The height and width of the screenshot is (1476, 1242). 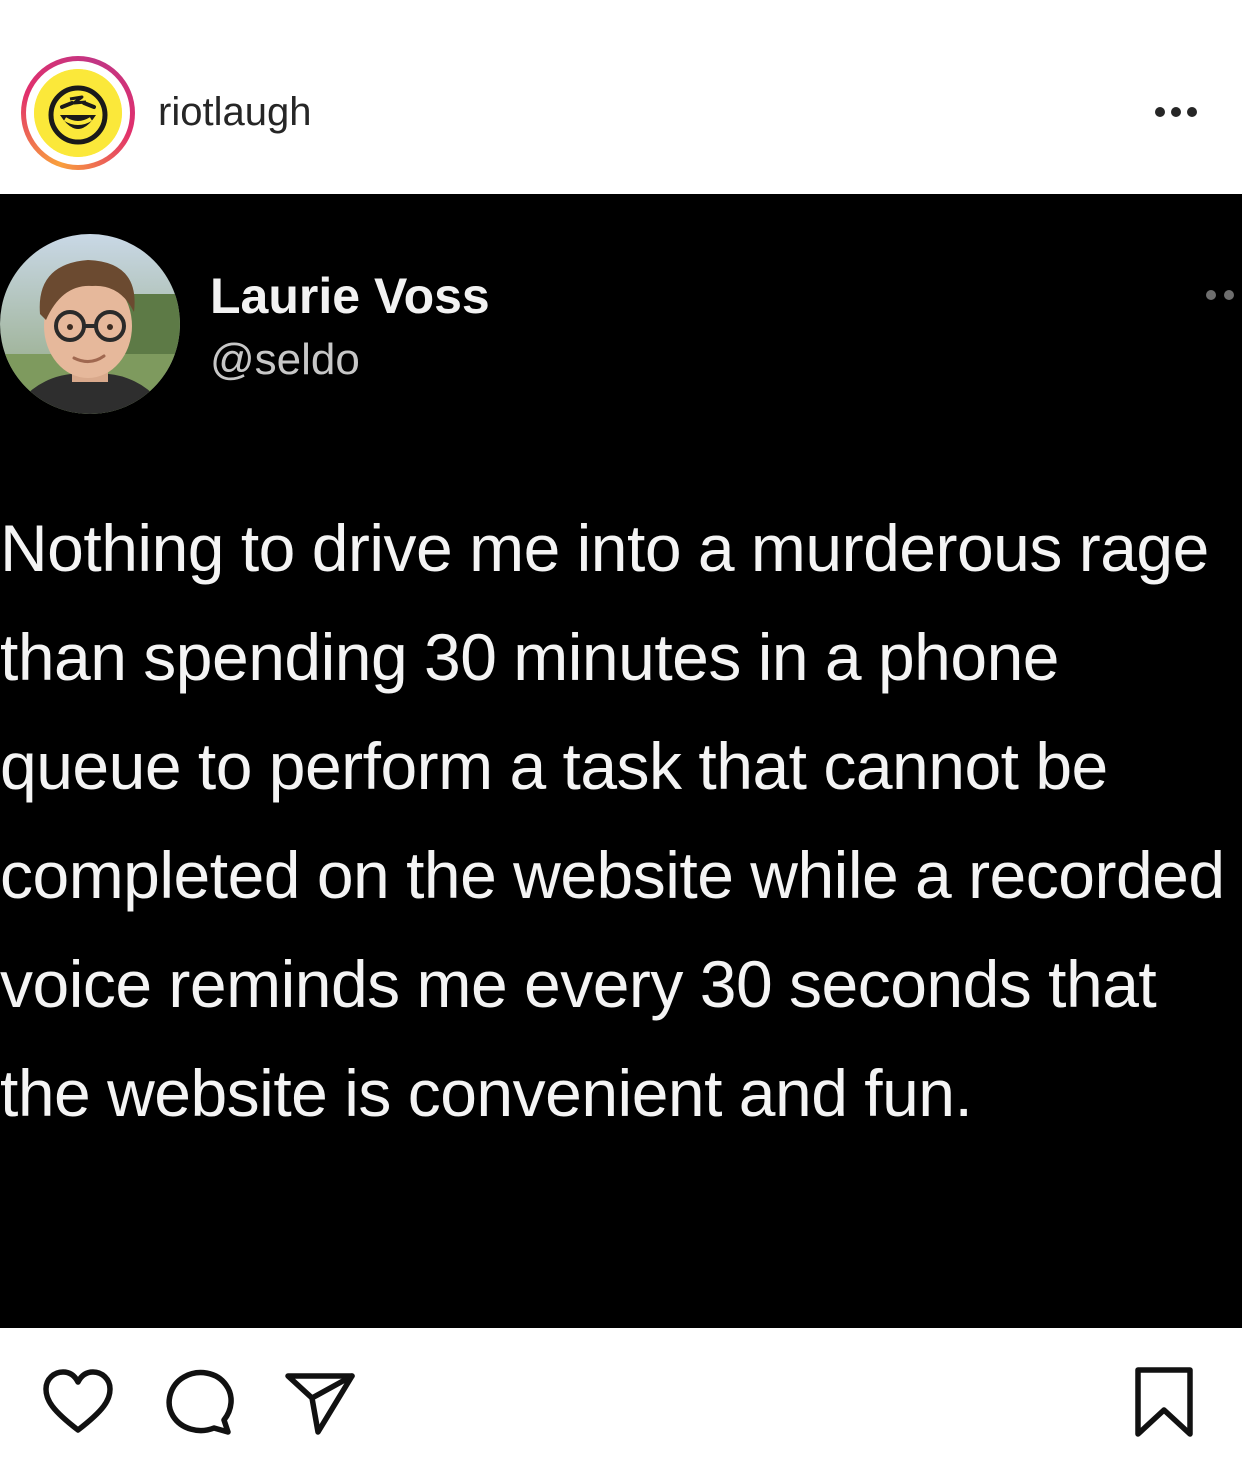 What do you see at coordinates (1220, 295) in the screenshot?
I see `tweet-more-icon` at bounding box center [1220, 295].